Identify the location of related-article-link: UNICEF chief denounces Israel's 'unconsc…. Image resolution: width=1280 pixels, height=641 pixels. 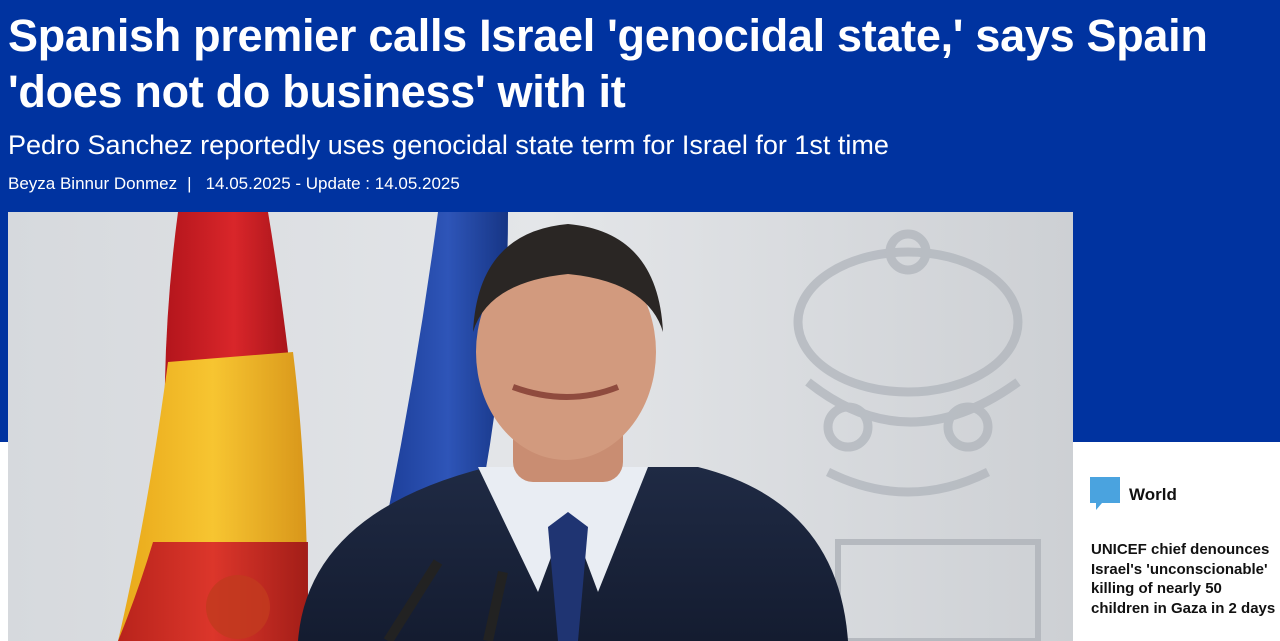
(1184, 579).